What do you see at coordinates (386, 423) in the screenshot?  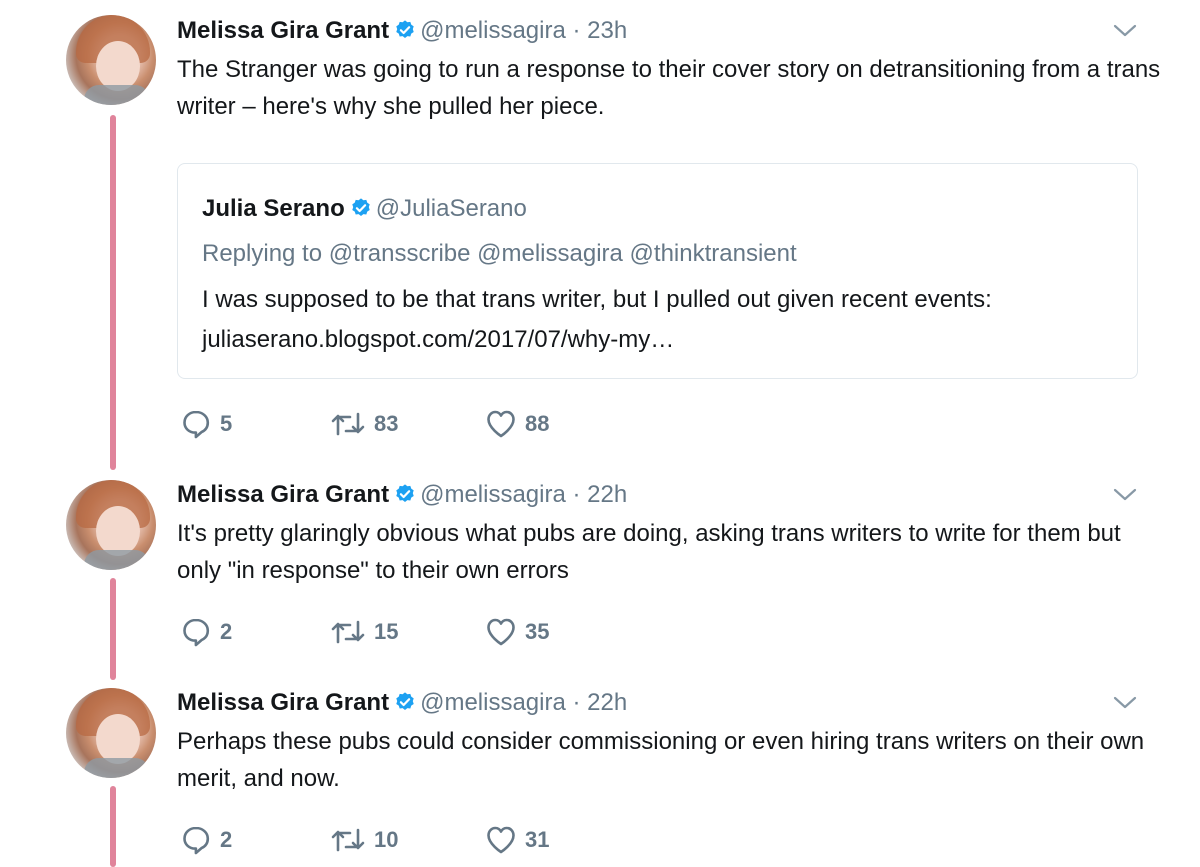 I see `retweet-count: 83` at bounding box center [386, 423].